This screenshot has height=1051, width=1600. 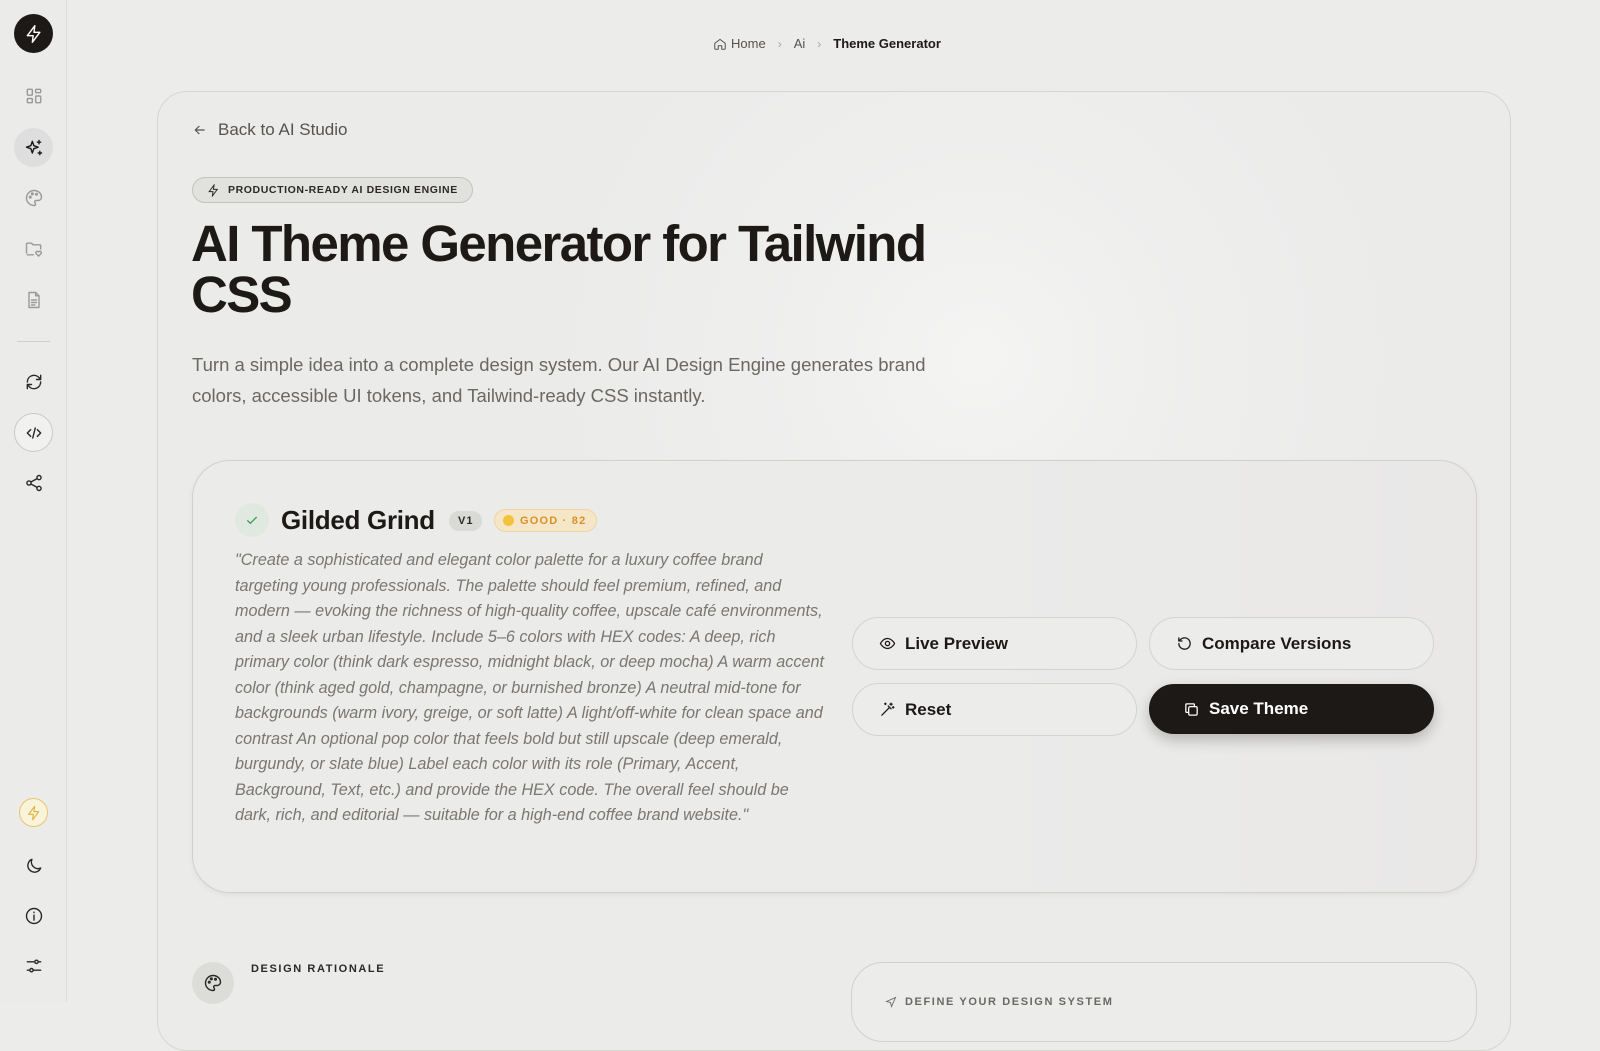 What do you see at coordinates (553, 520) in the screenshot?
I see `score-label: GOOD · 82` at bounding box center [553, 520].